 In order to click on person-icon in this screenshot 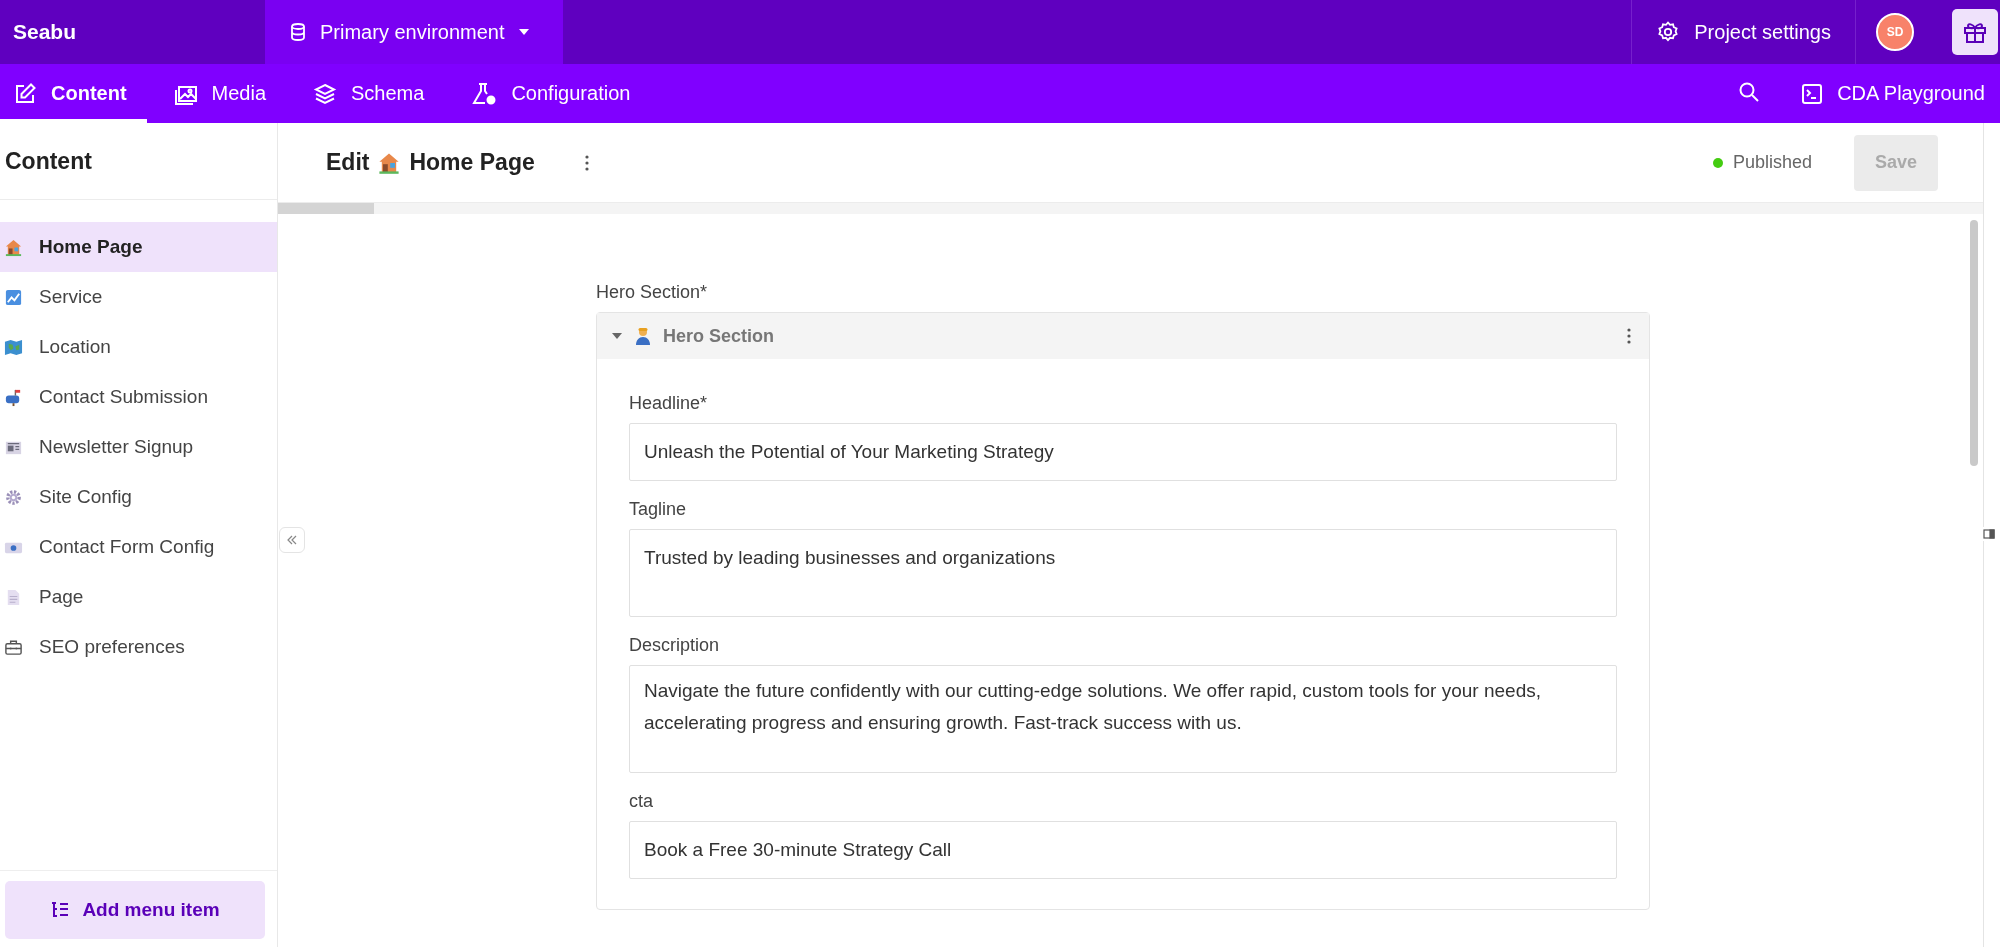, I will do `click(643, 336)`.